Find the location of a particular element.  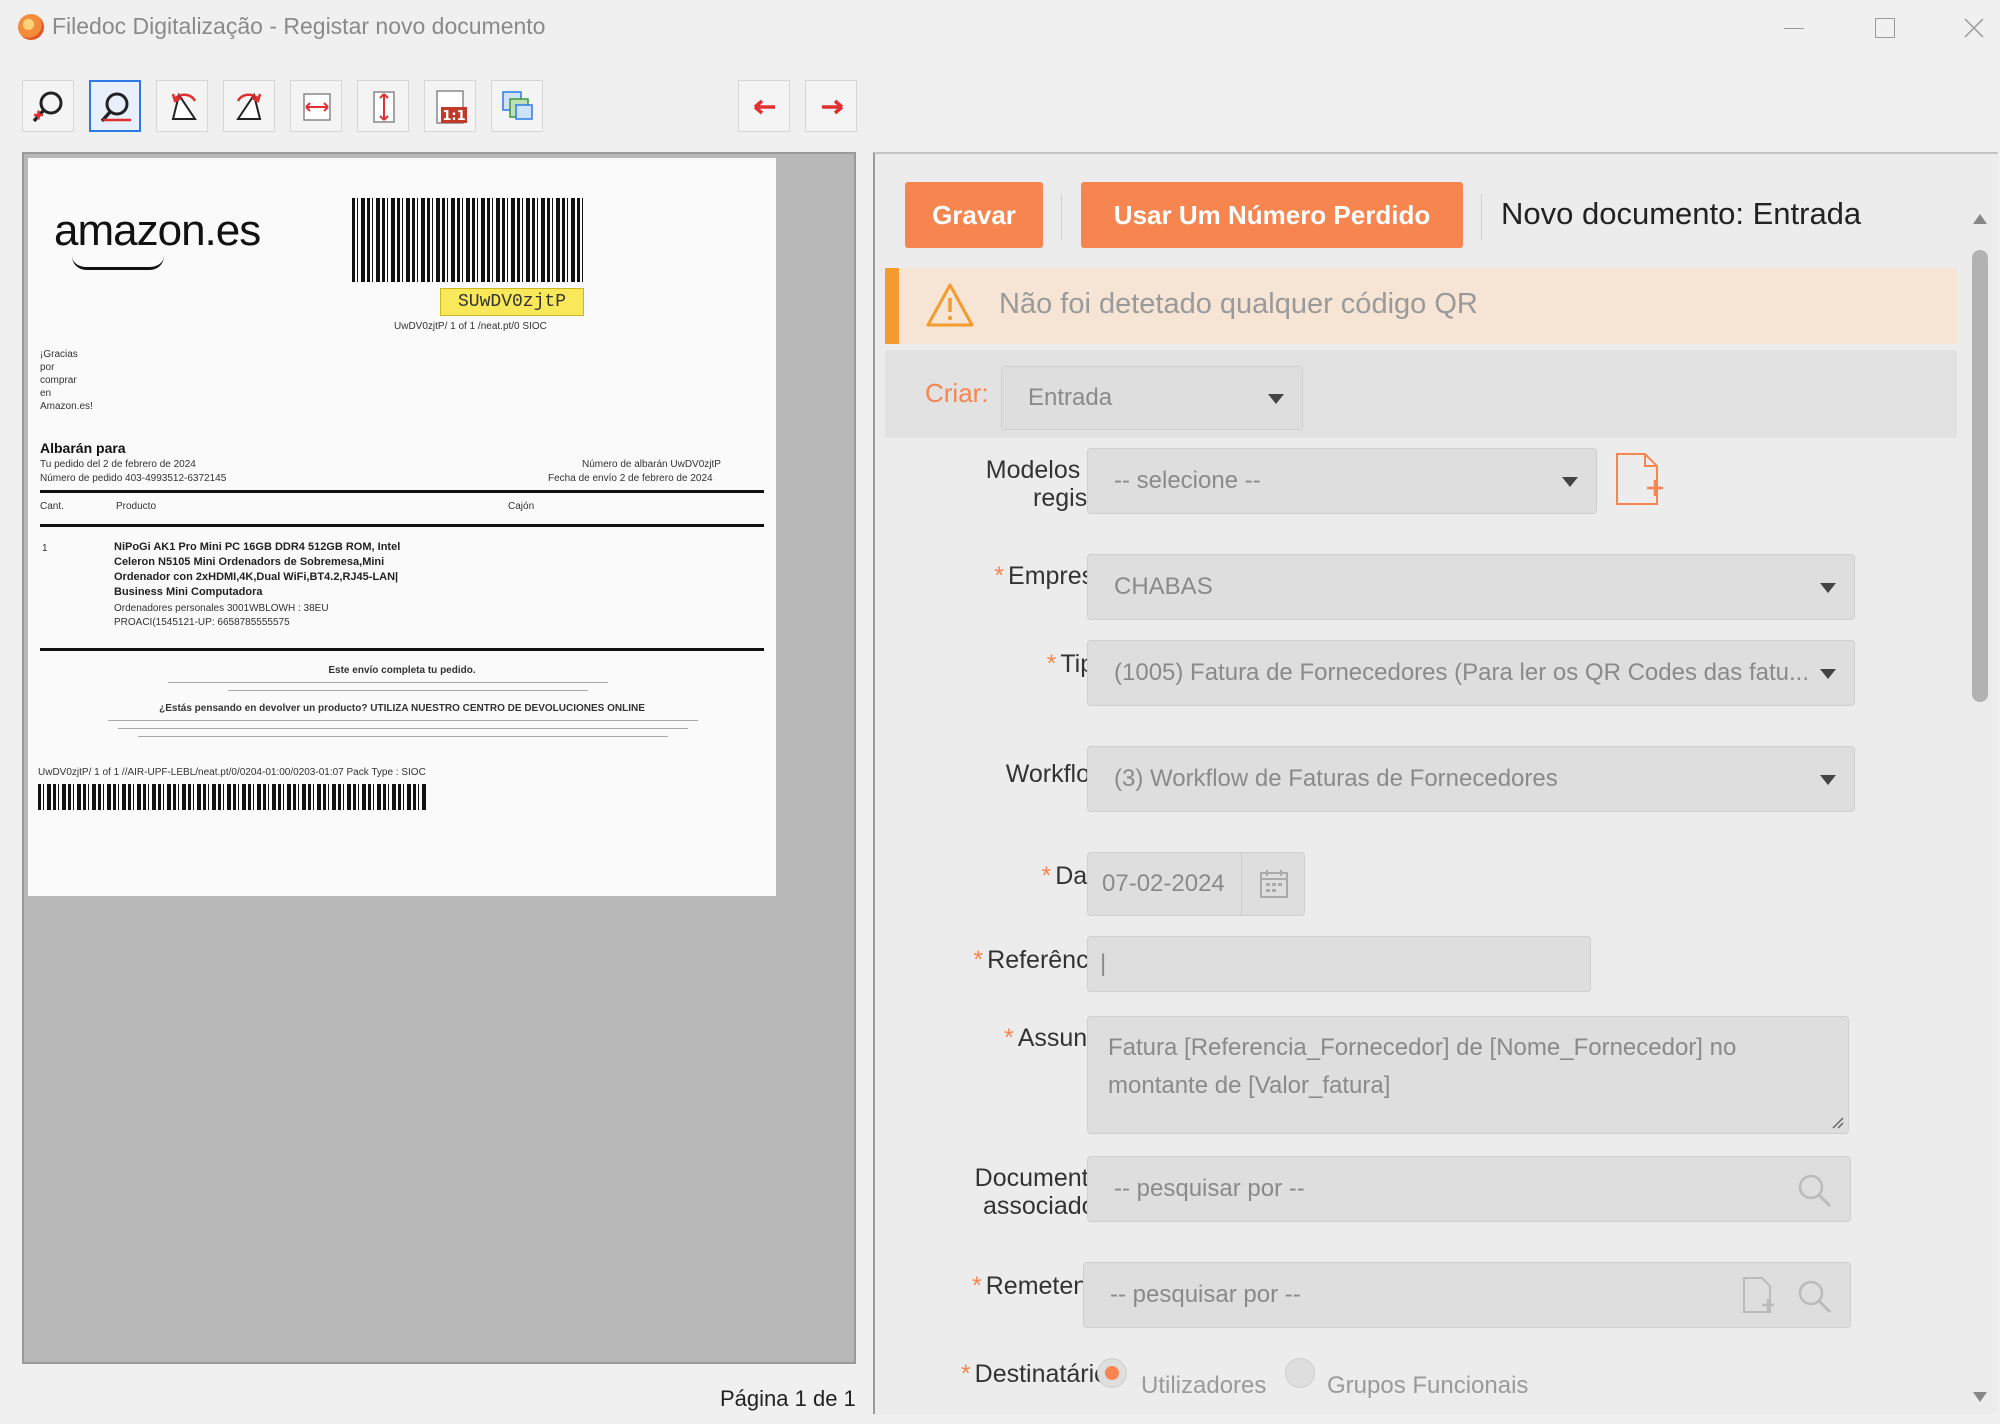

tipo-label: *Tipo: is located at coordinates (1080, 664).